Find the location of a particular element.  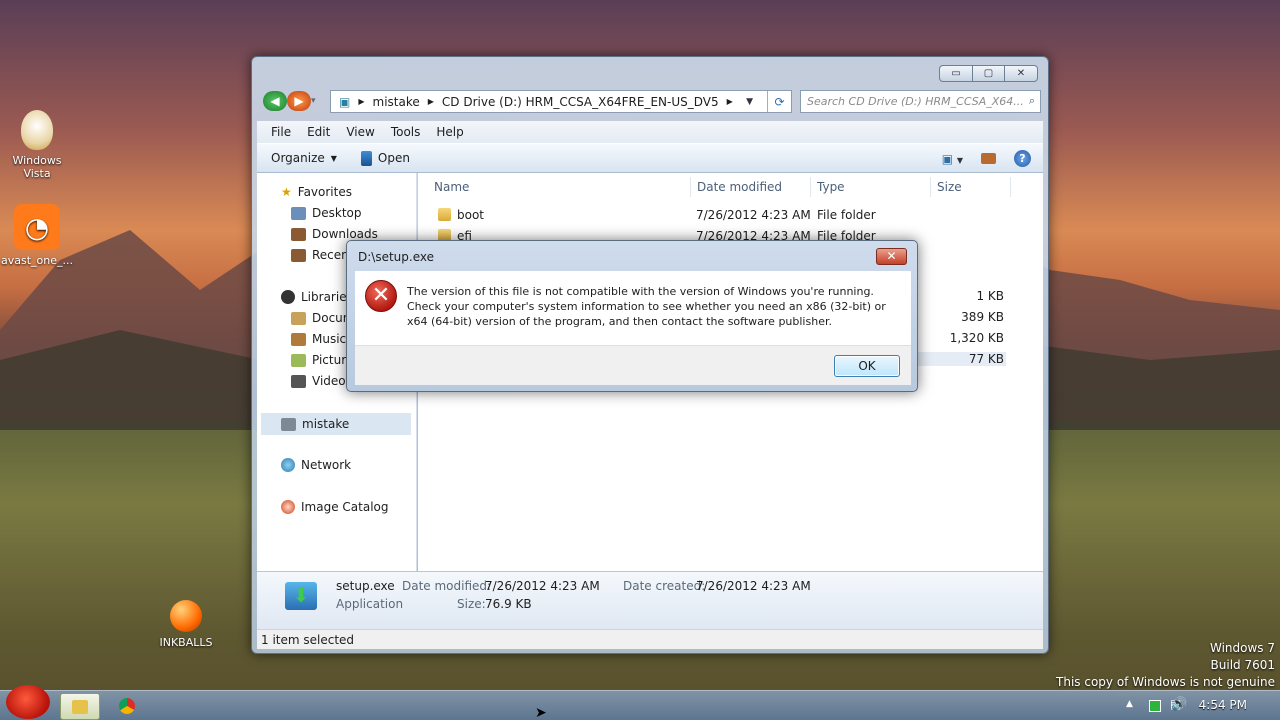

folder-icon is located at coordinates (80, 707).